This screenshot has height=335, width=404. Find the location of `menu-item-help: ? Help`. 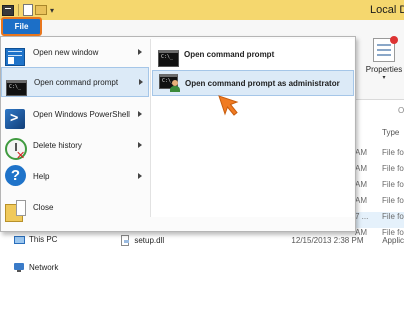

menu-item-help: ? Help is located at coordinates (75, 176).